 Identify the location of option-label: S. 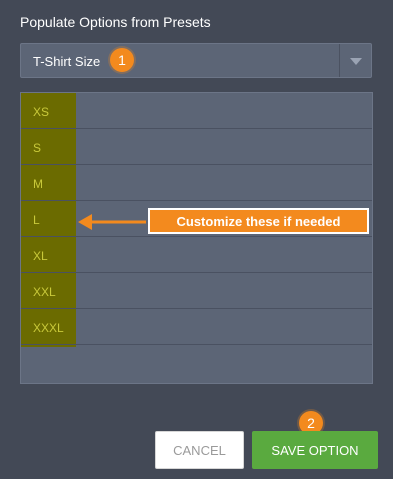
(37, 148).